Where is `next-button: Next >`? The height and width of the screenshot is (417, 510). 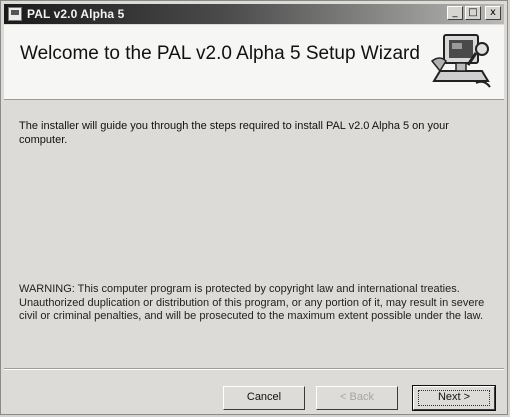 next-button: Next > is located at coordinates (454, 398).